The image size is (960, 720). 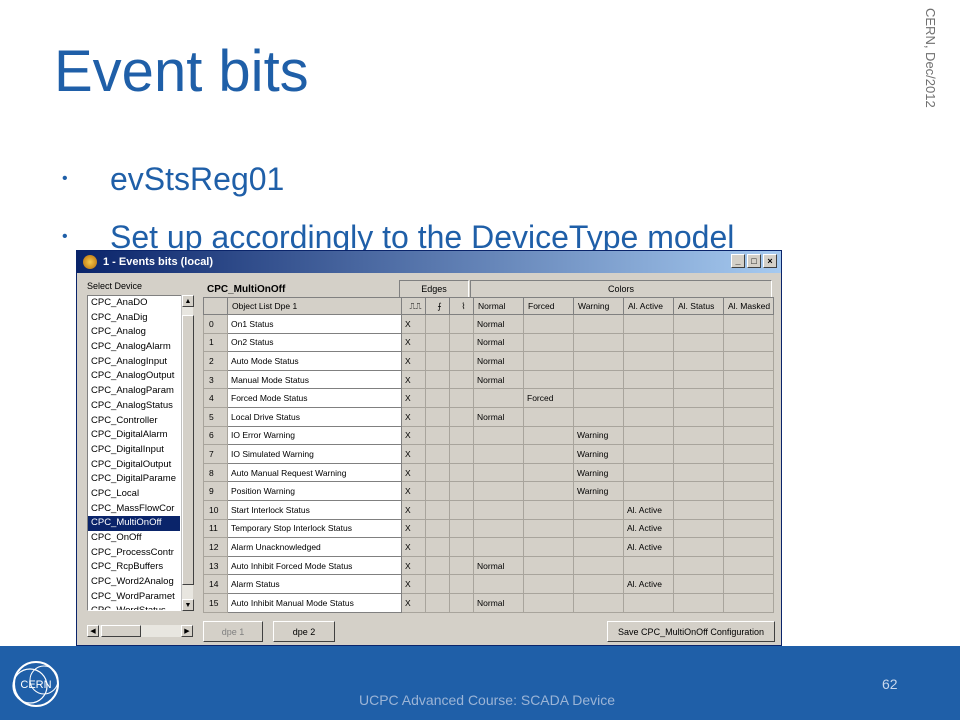 I want to click on close-button: ×, so click(x=770, y=261).